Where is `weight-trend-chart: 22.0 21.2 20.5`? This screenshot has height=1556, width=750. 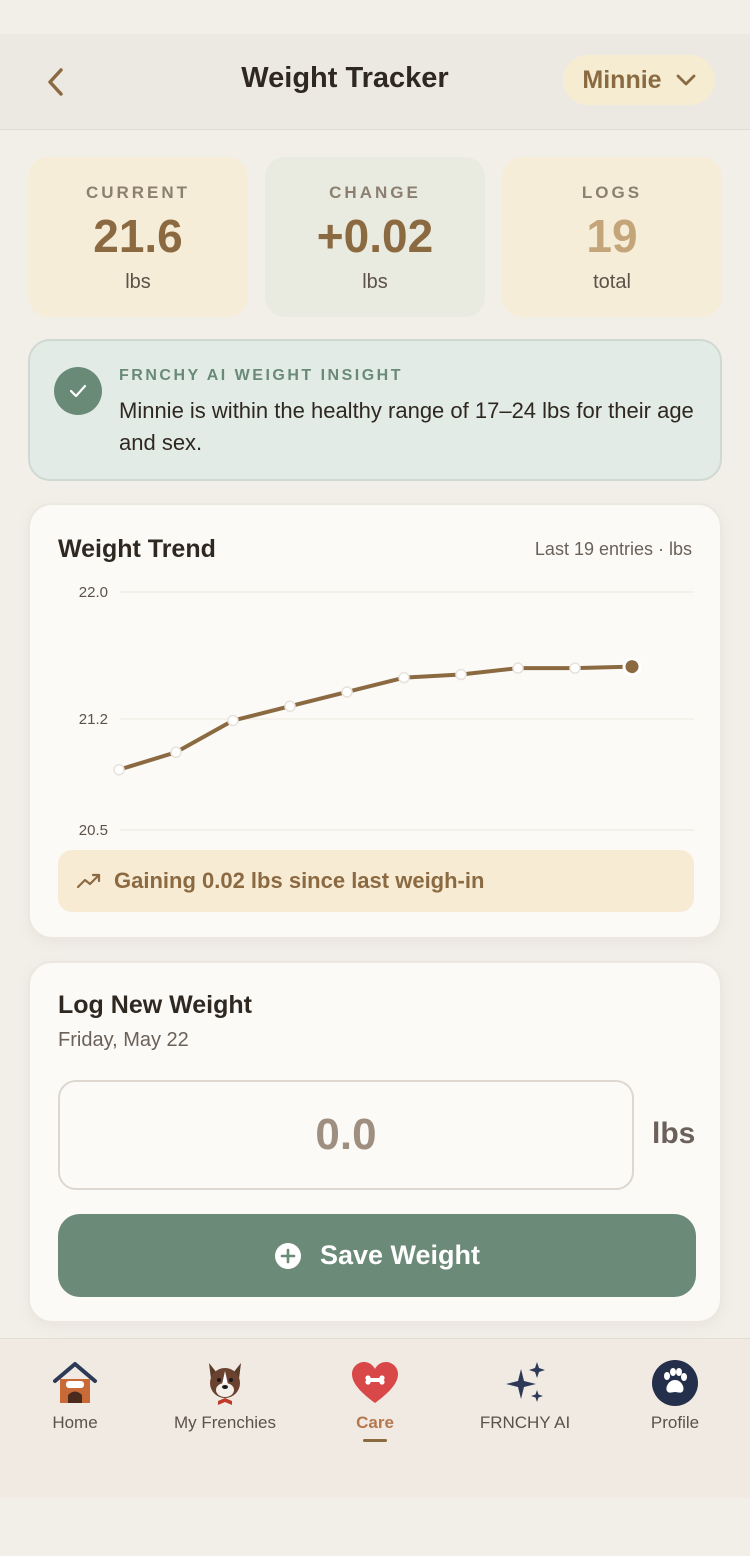
weight-trend-chart: 22.0 21.2 20.5 is located at coordinates (386, 711).